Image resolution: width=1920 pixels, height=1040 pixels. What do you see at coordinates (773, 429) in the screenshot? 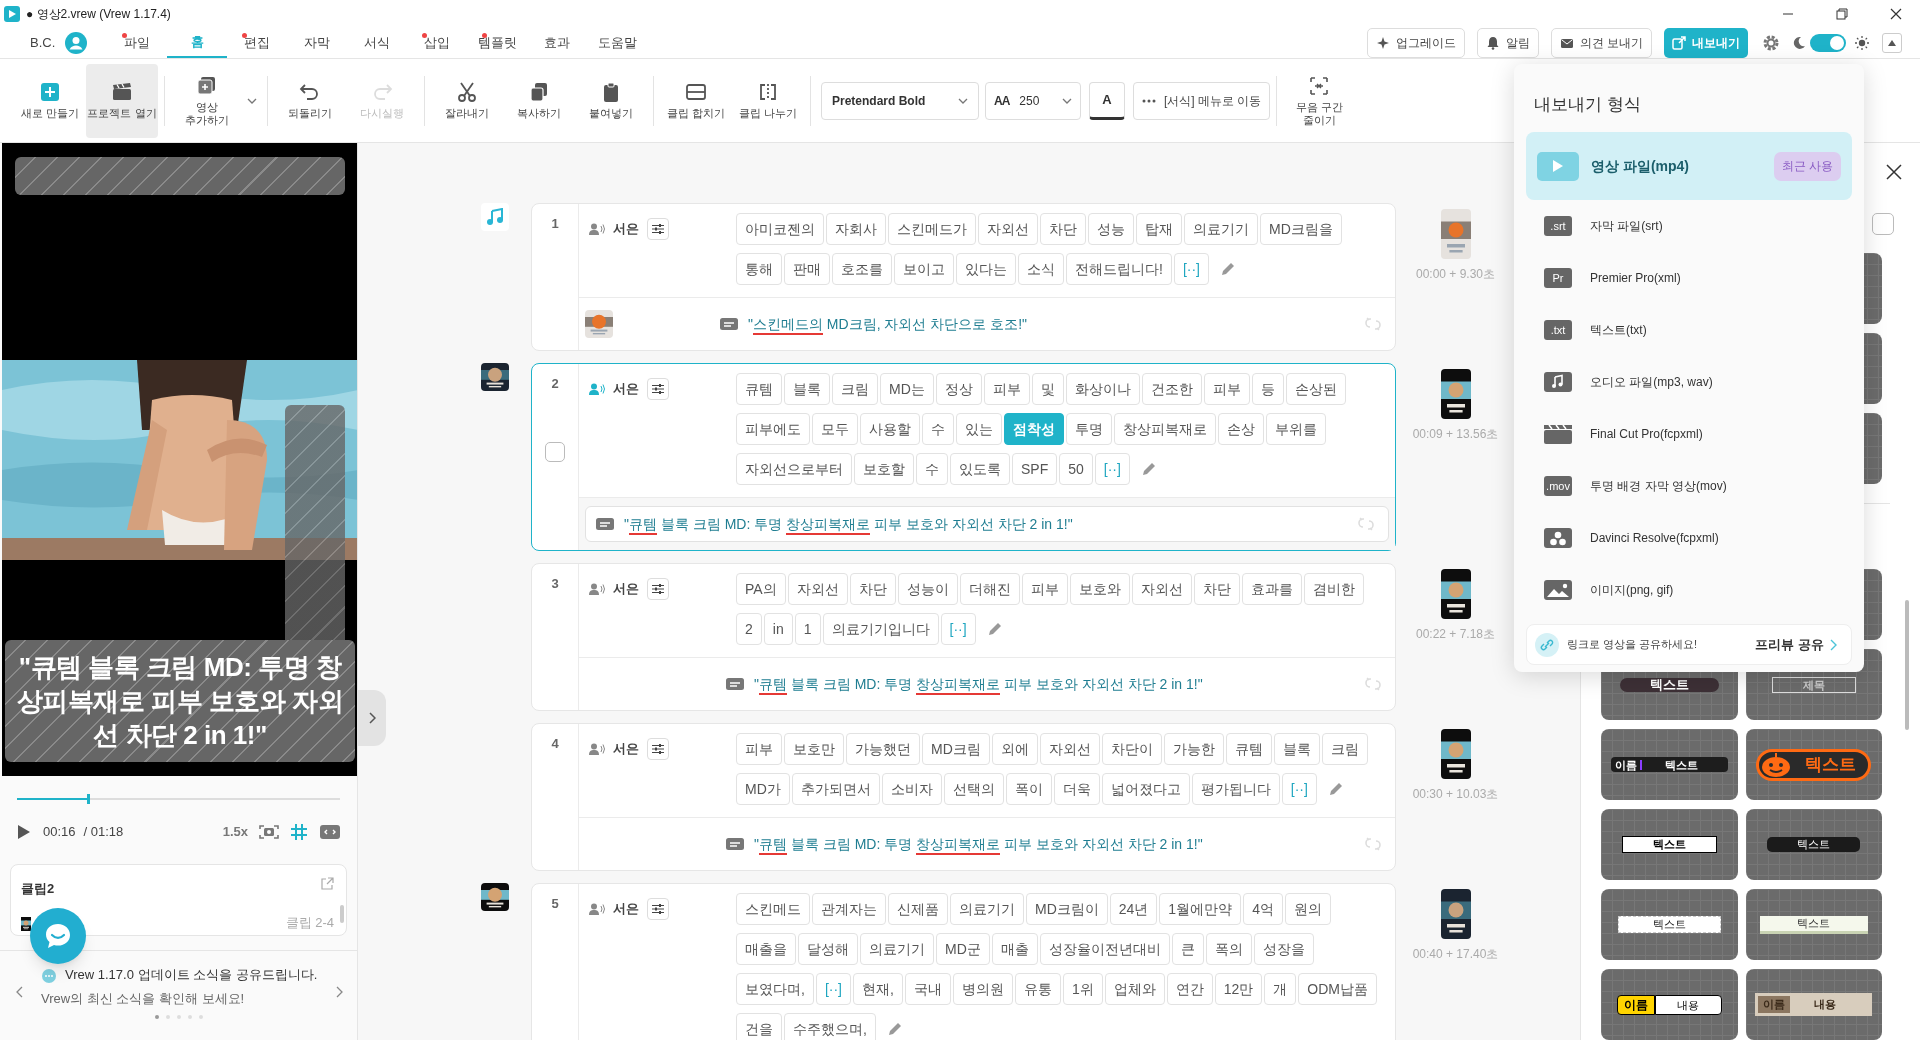
I see `word-chip: 피부에도` at bounding box center [773, 429].